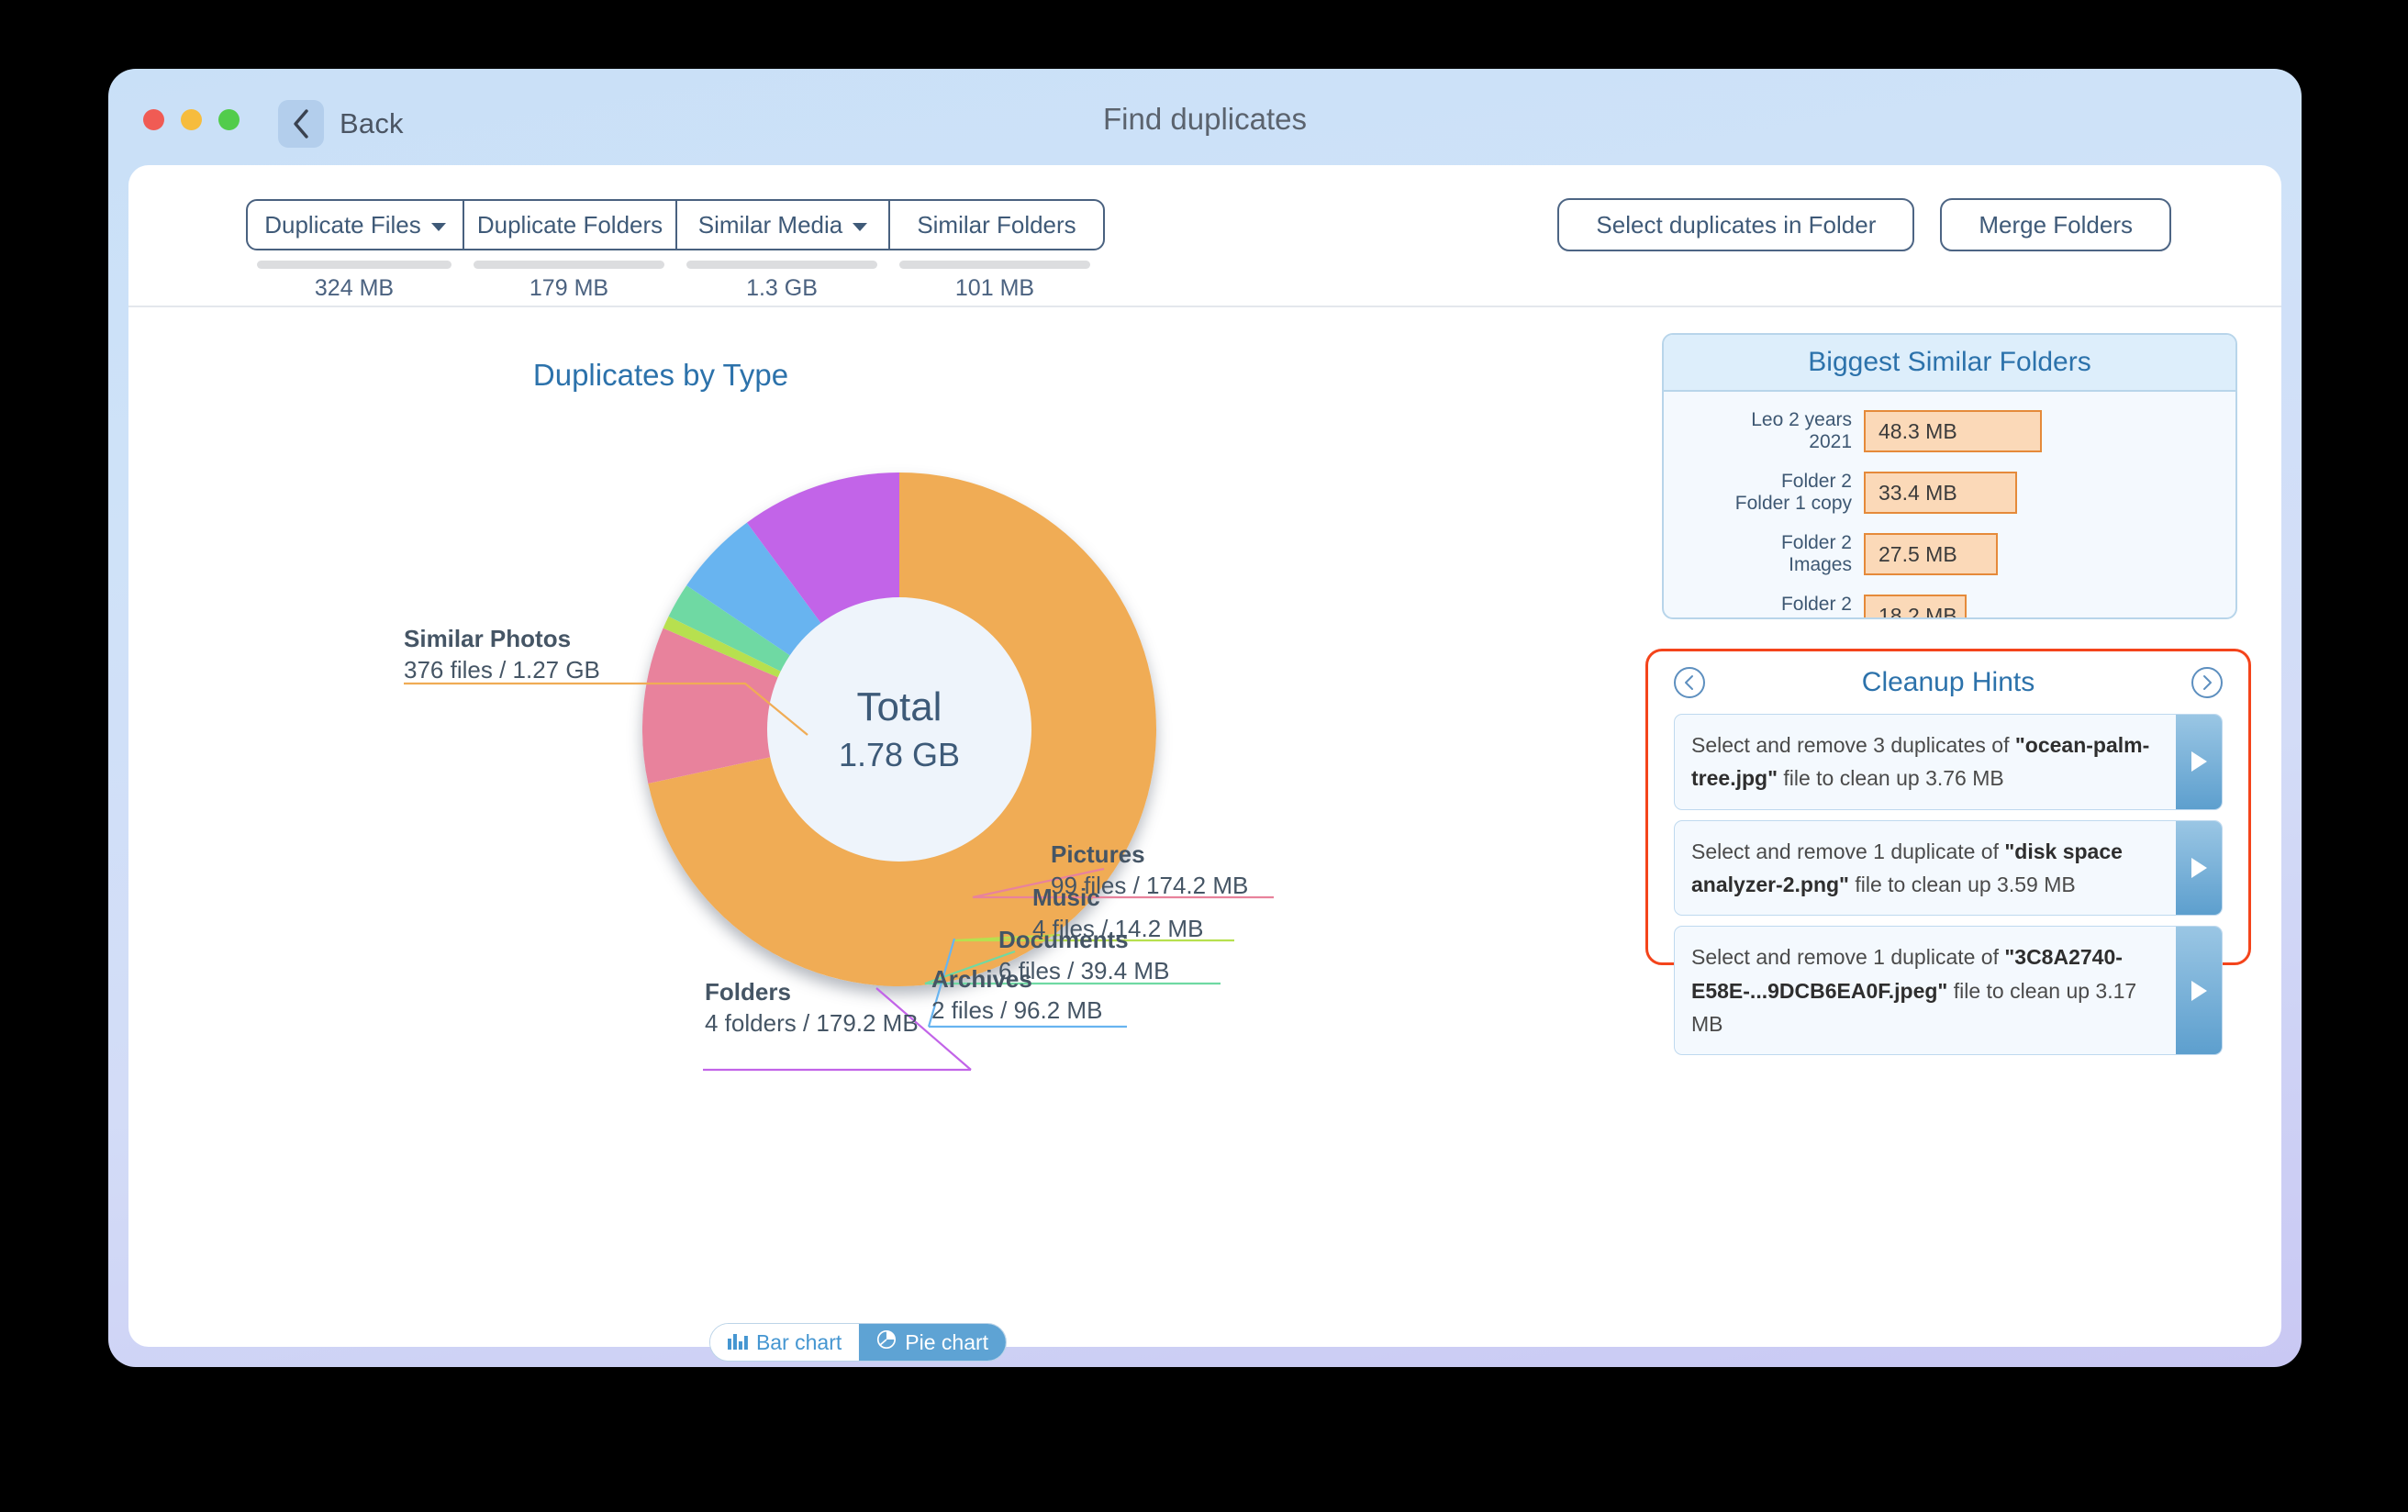  I want to click on callout-detail: 376 files / 1.27 GB, so click(502, 669).